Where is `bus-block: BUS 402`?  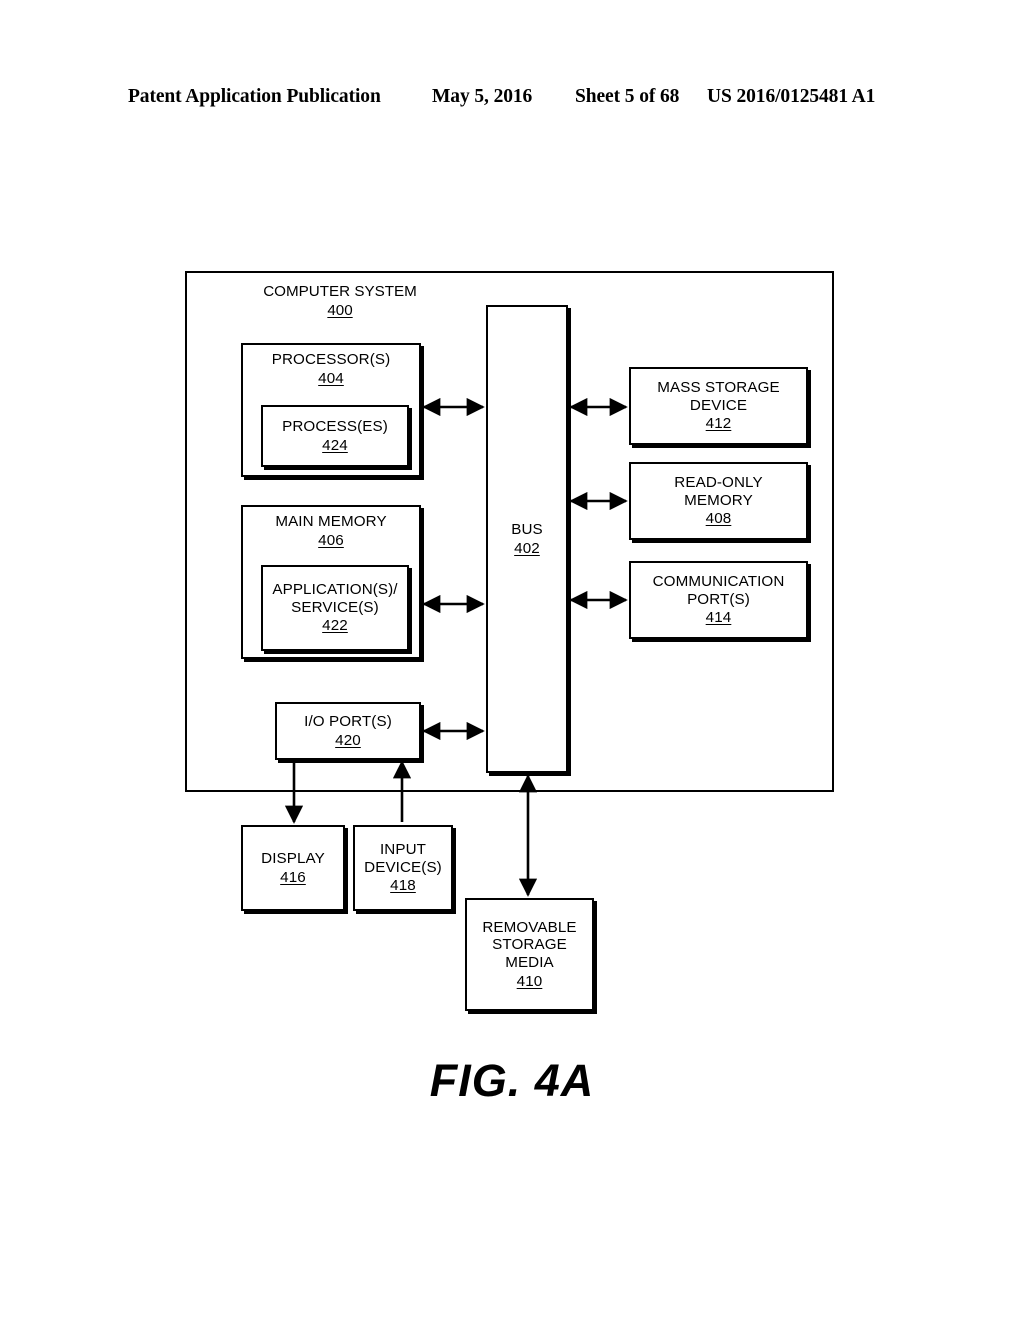 bus-block: BUS 402 is located at coordinates (527, 539).